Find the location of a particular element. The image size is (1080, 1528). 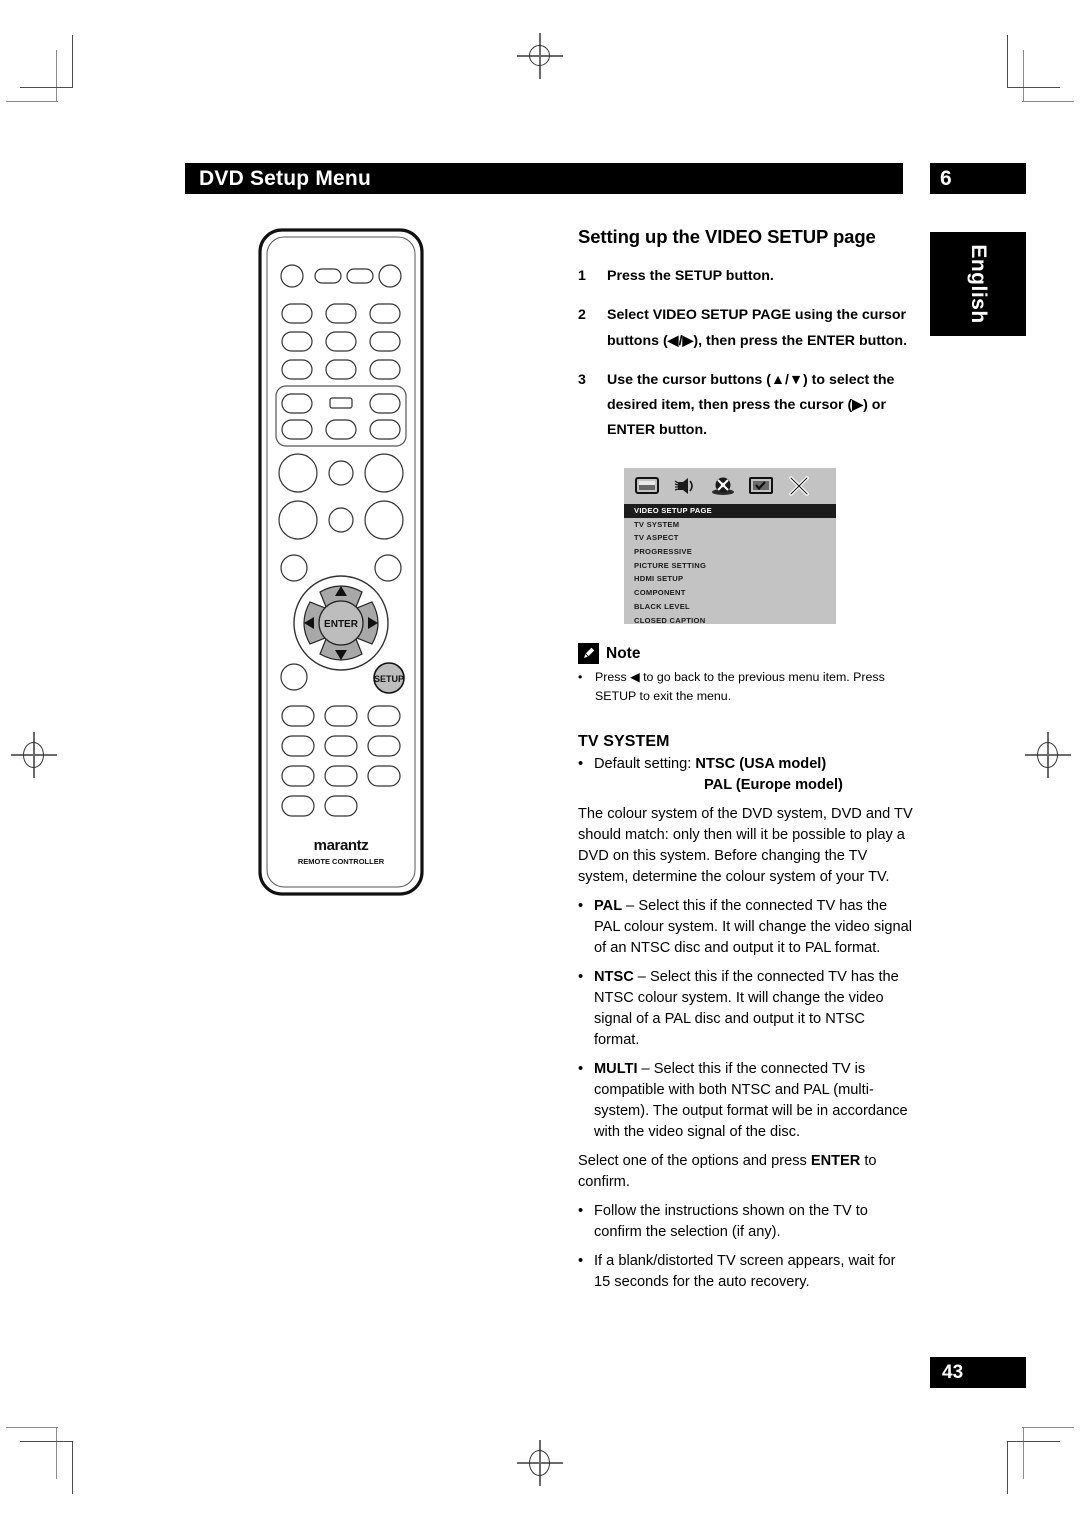

chapter-number: 6 is located at coordinates (946, 178).